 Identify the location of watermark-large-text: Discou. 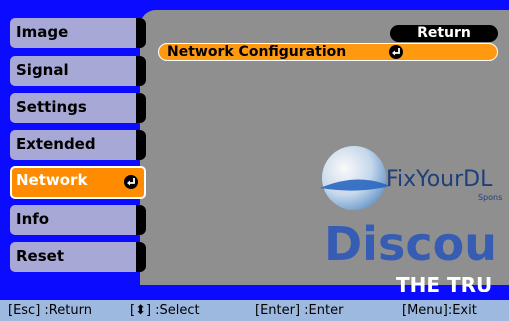
(410, 244).